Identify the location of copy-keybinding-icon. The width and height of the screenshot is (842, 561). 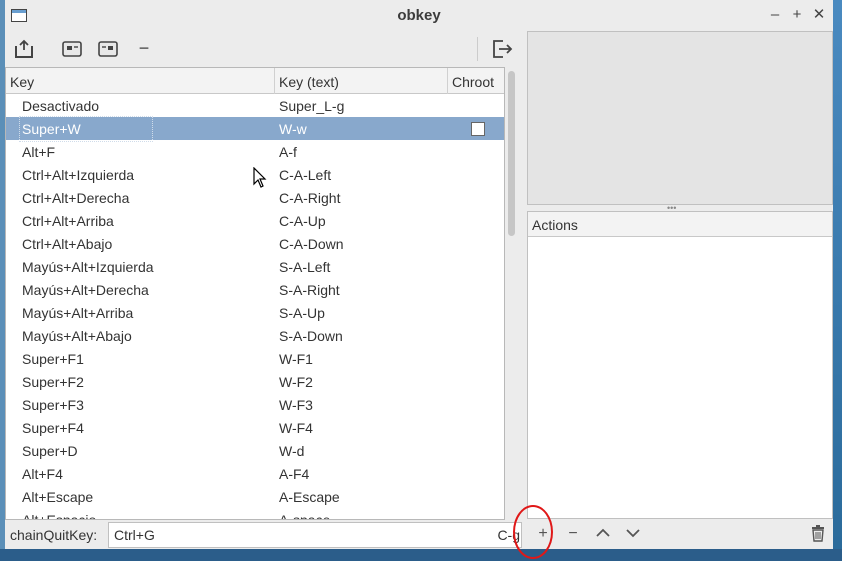
(72, 49).